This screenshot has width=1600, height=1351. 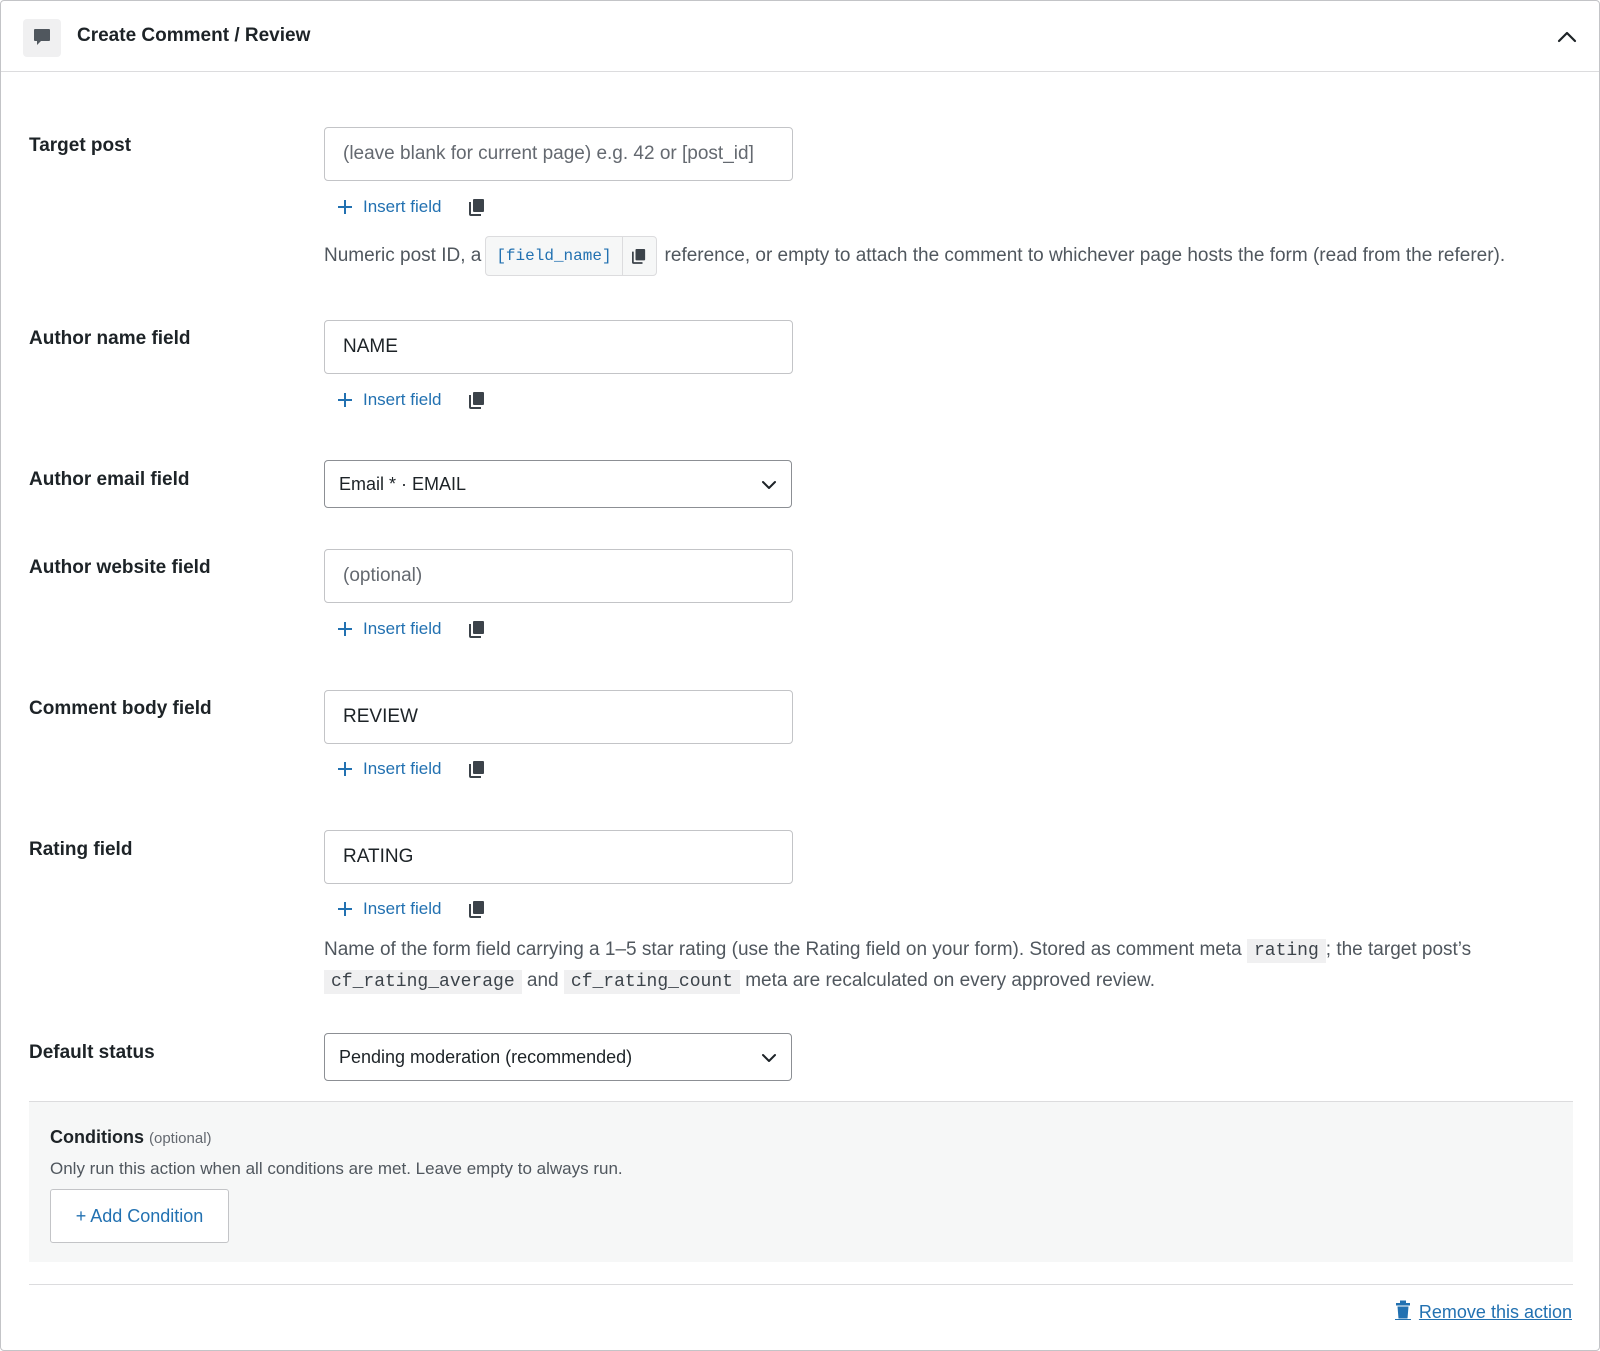 What do you see at coordinates (558, 154) in the screenshot?
I see `target-post-input` at bounding box center [558, 154].